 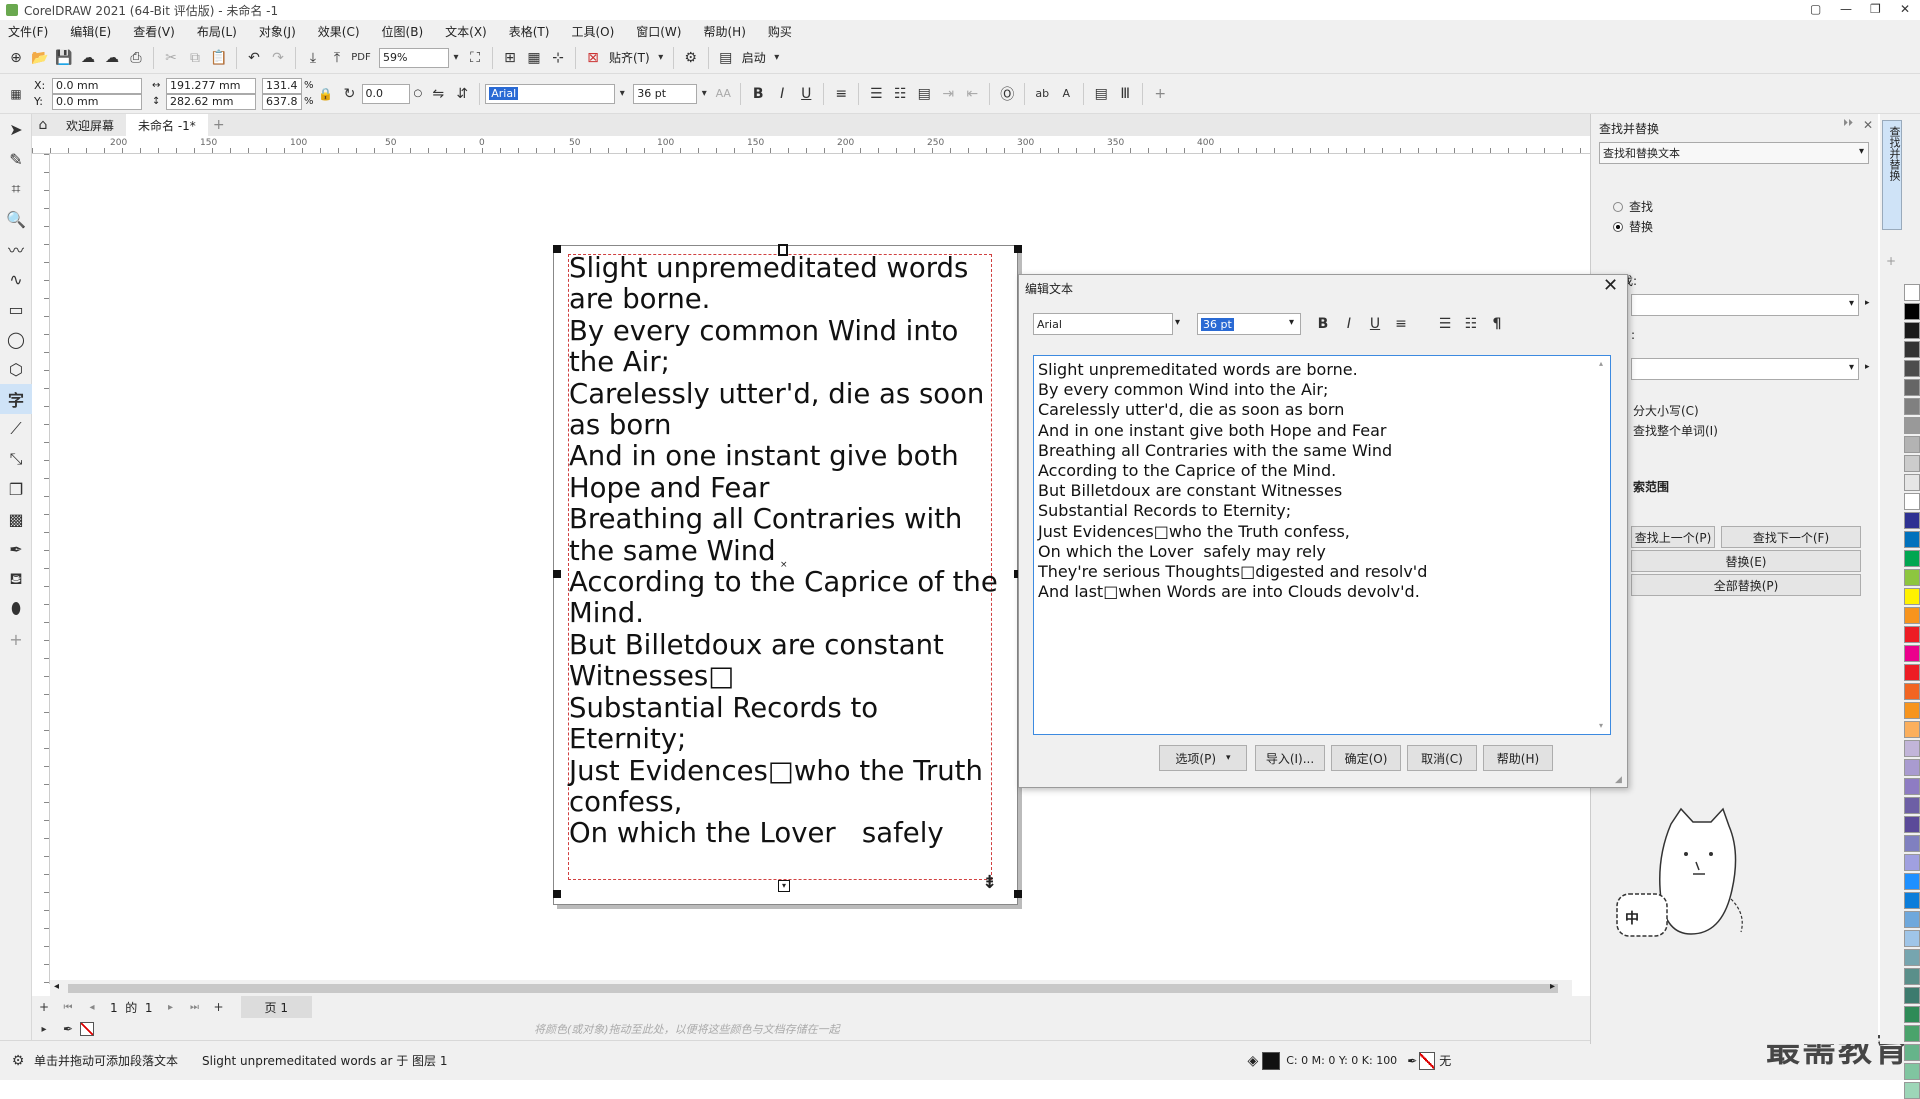 I want to click on freehand-tool-icon: 〰, so click(x=16, y=249).